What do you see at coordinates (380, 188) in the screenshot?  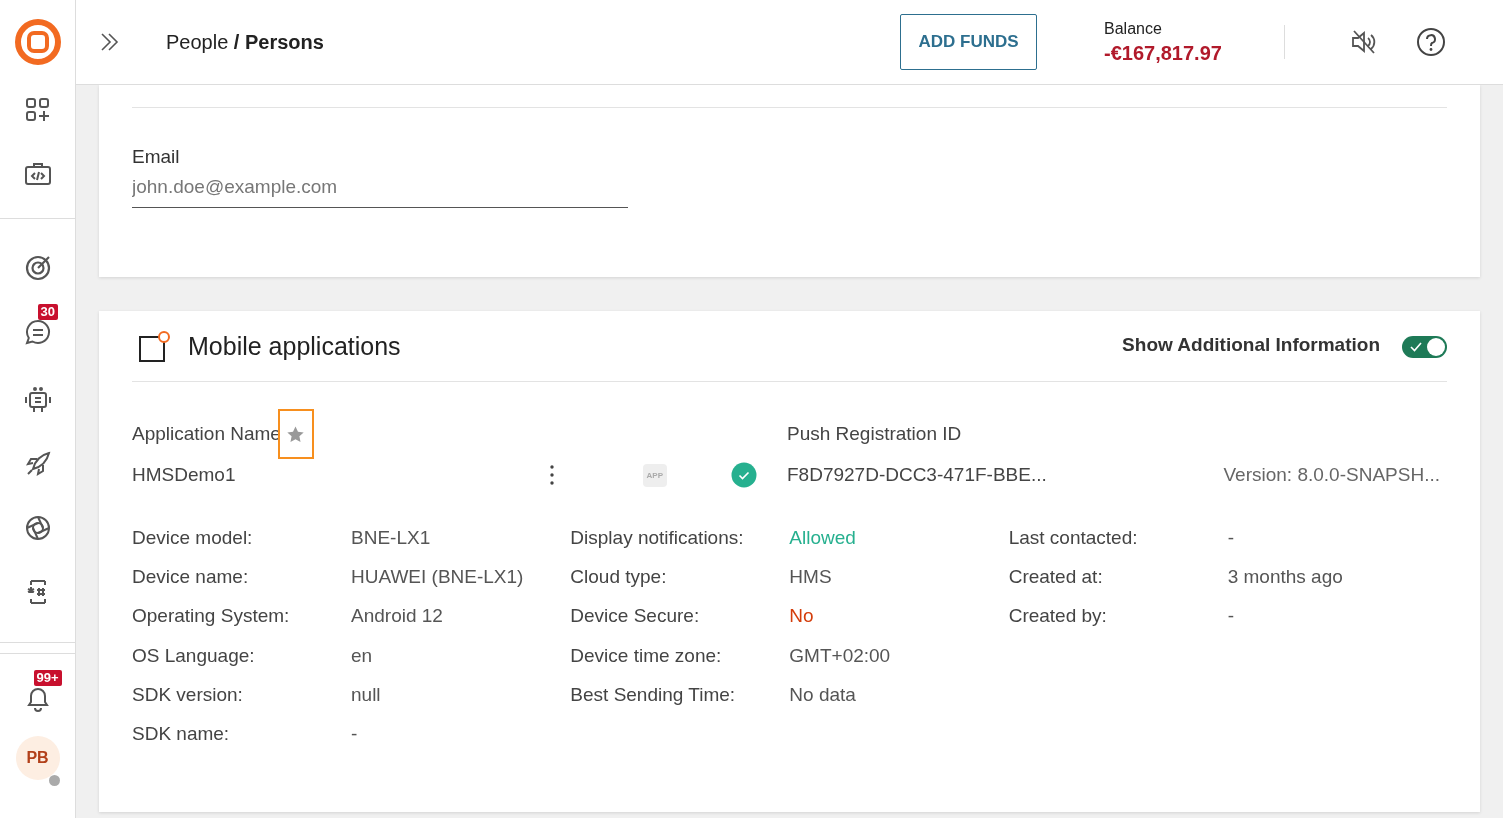 I see `email-field: john.doe@example.com` at bounding box center [380, 188].